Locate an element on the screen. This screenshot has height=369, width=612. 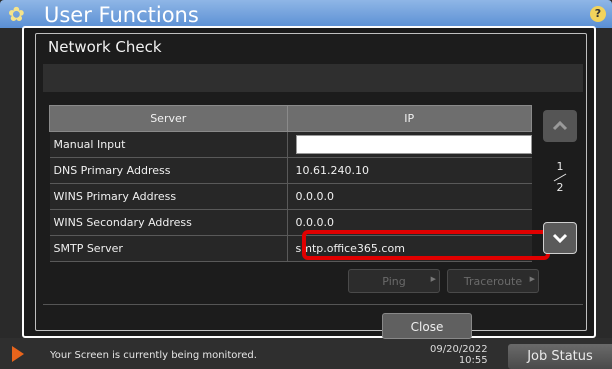
status-date: 09/20/2022 is located at coordinates (459, 349).